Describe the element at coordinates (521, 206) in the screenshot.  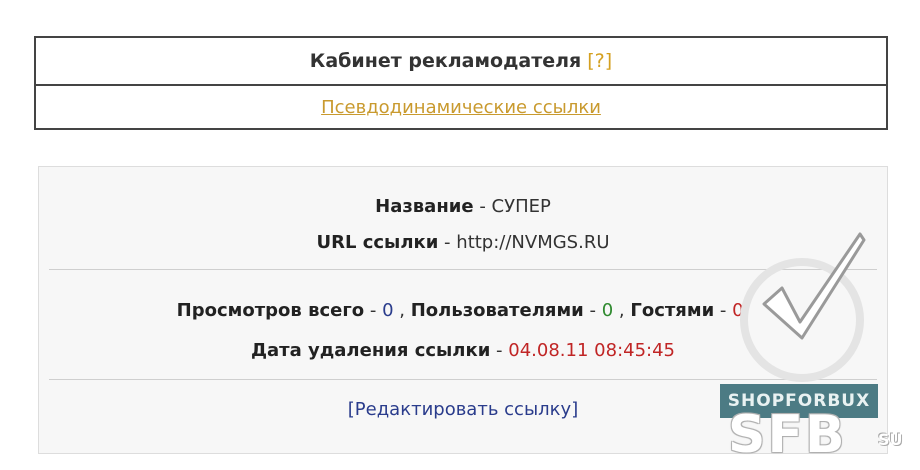
I see `name-value: СУПЕР` at that location.